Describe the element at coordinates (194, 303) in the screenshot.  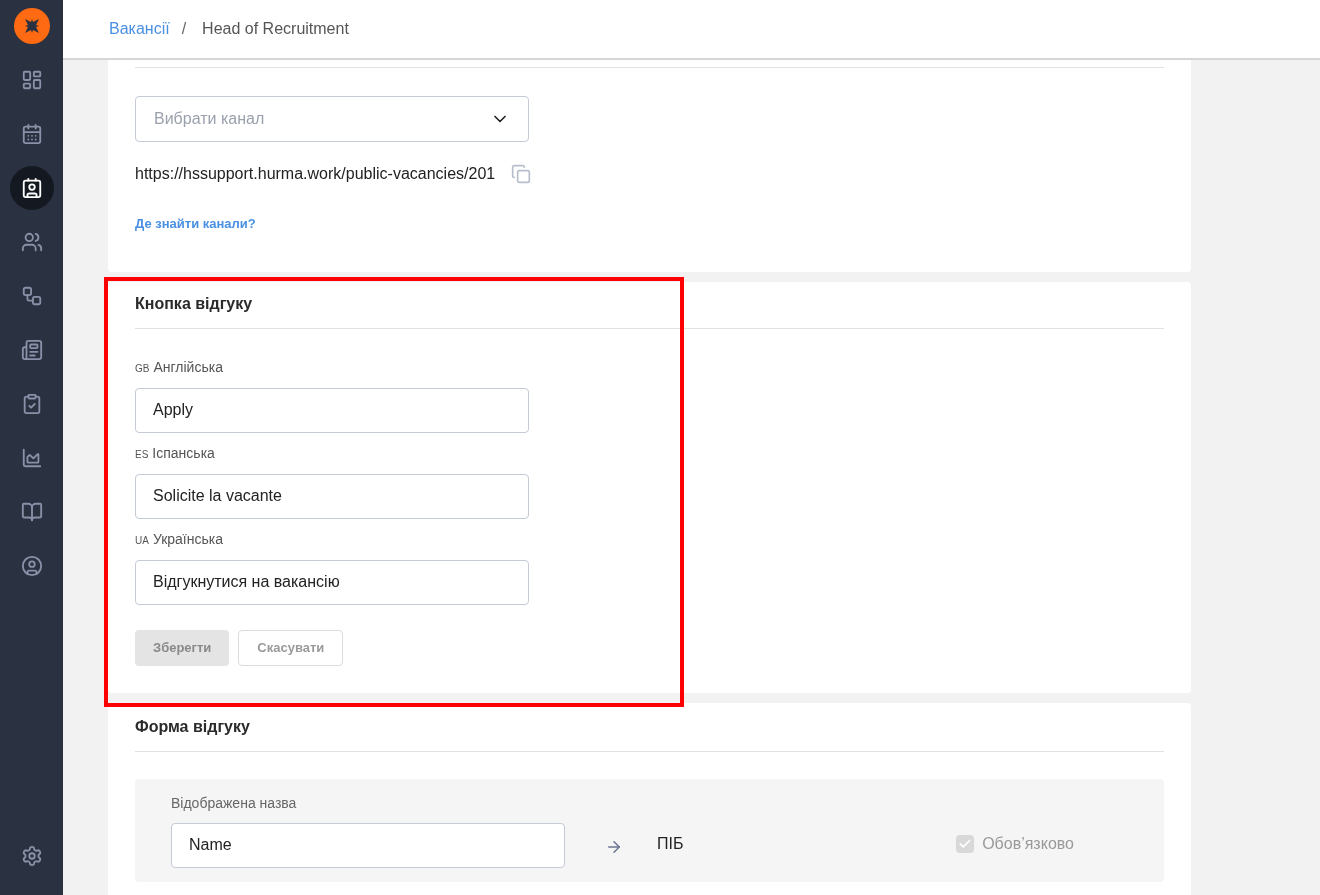
I see `card-title: Кнопка відгуку` at that location.